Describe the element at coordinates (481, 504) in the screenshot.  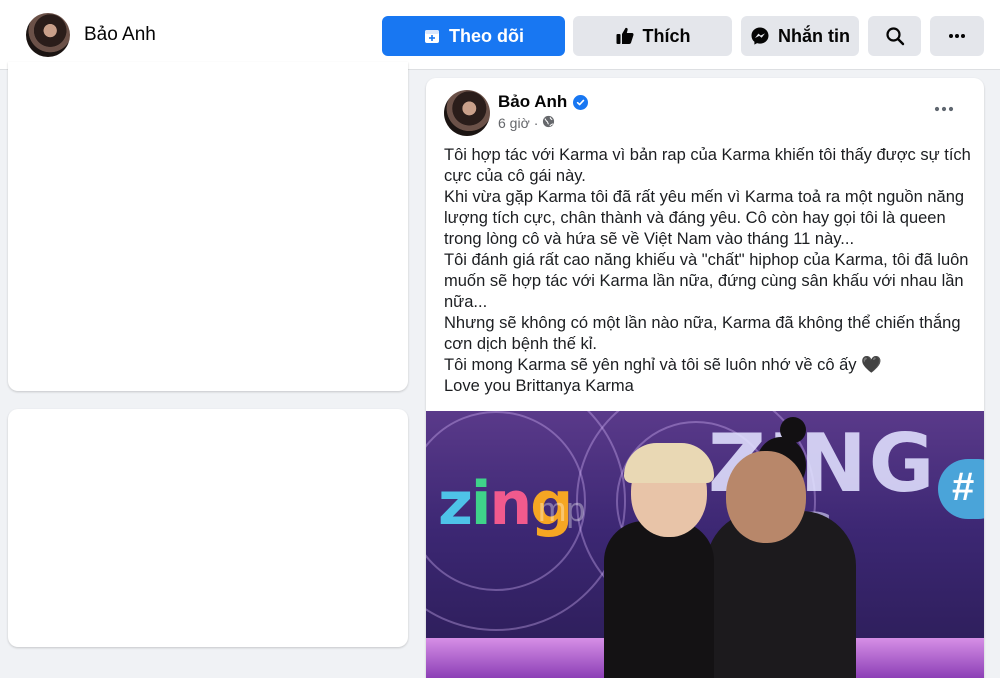
I see `zing-logo-letter: i` at that location.